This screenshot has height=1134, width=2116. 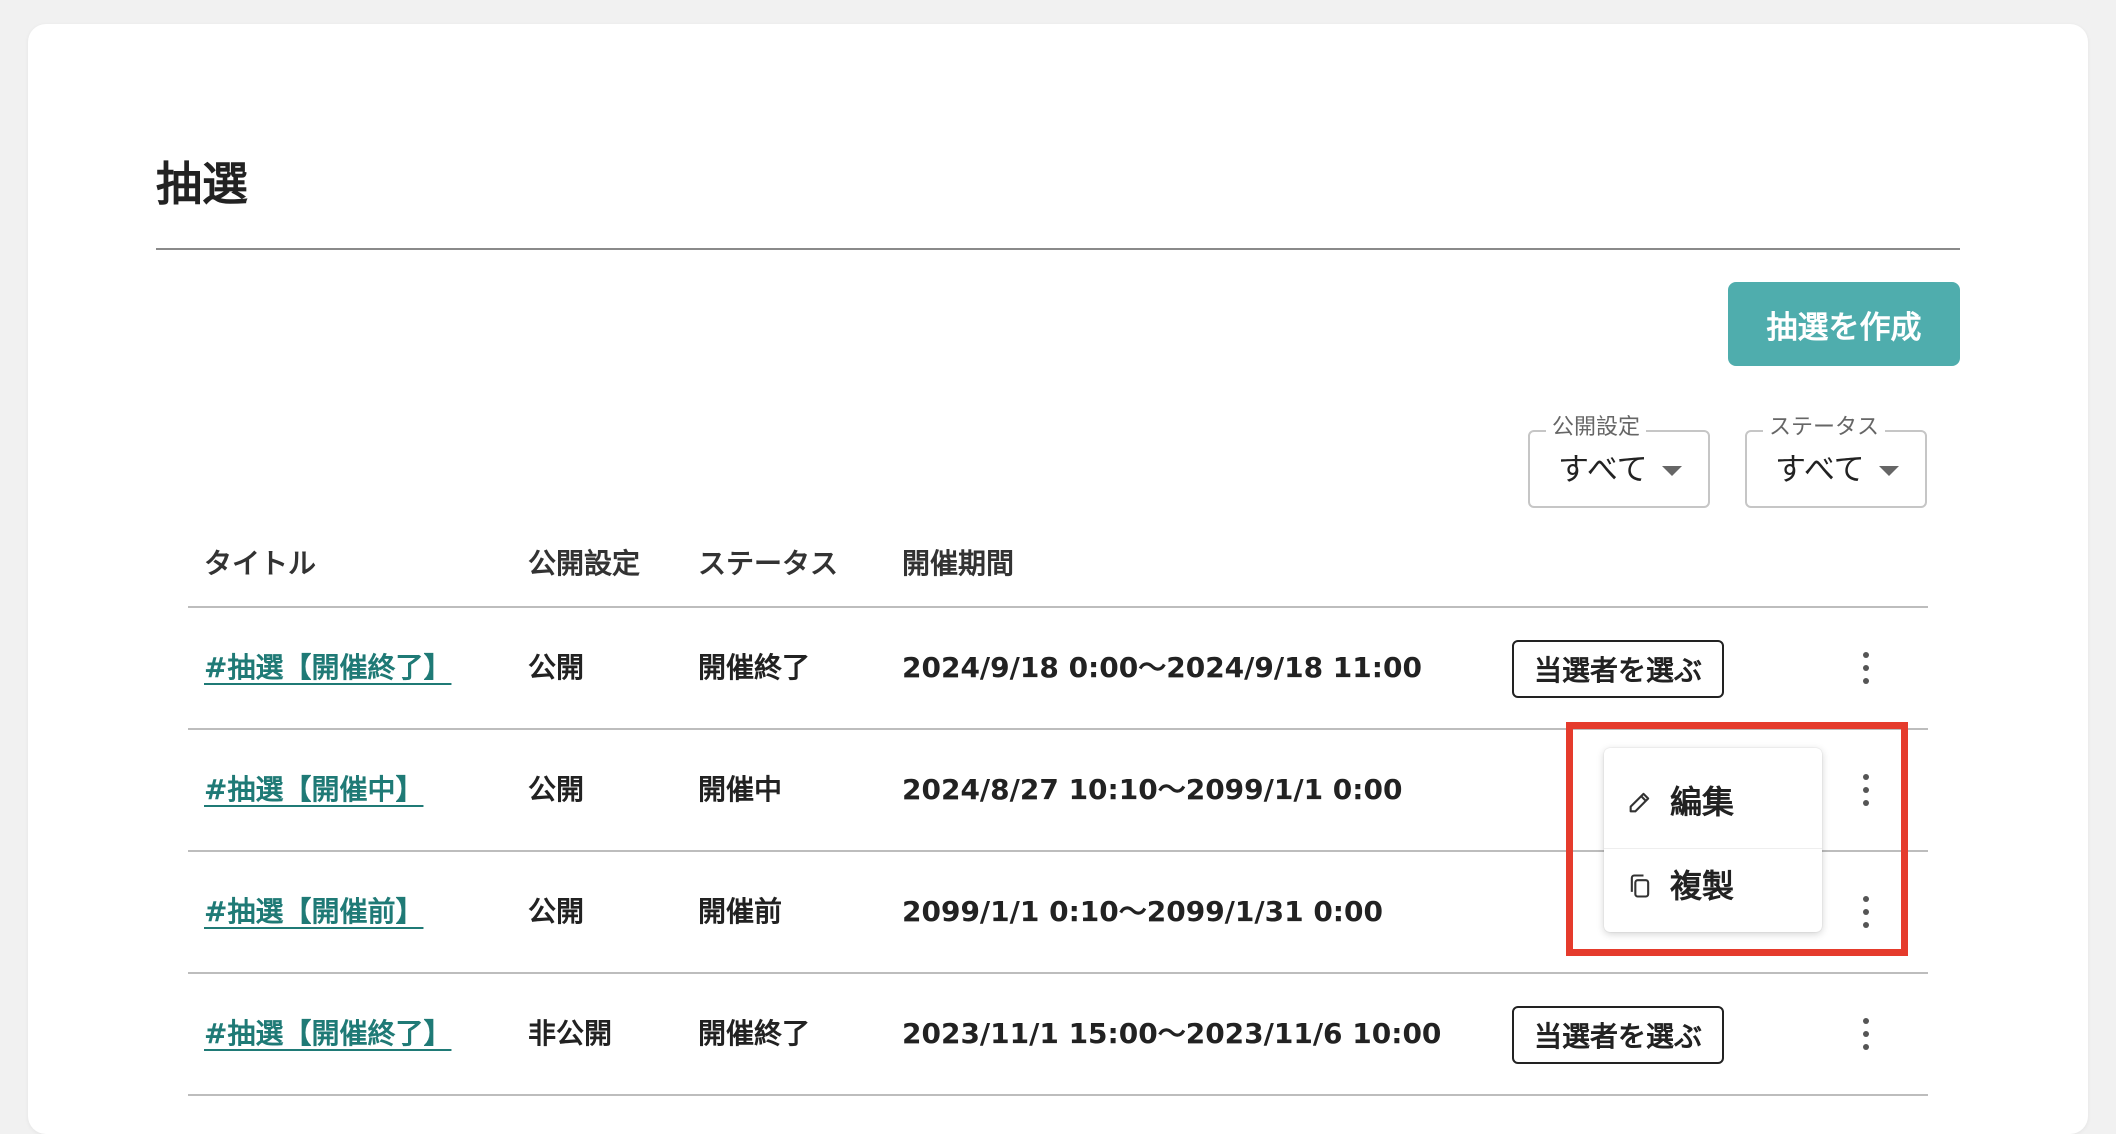 I want to click on period-cell: 2099/1/1 0:10〜2099/1/31 0:00, so click(x=1142, y=911).